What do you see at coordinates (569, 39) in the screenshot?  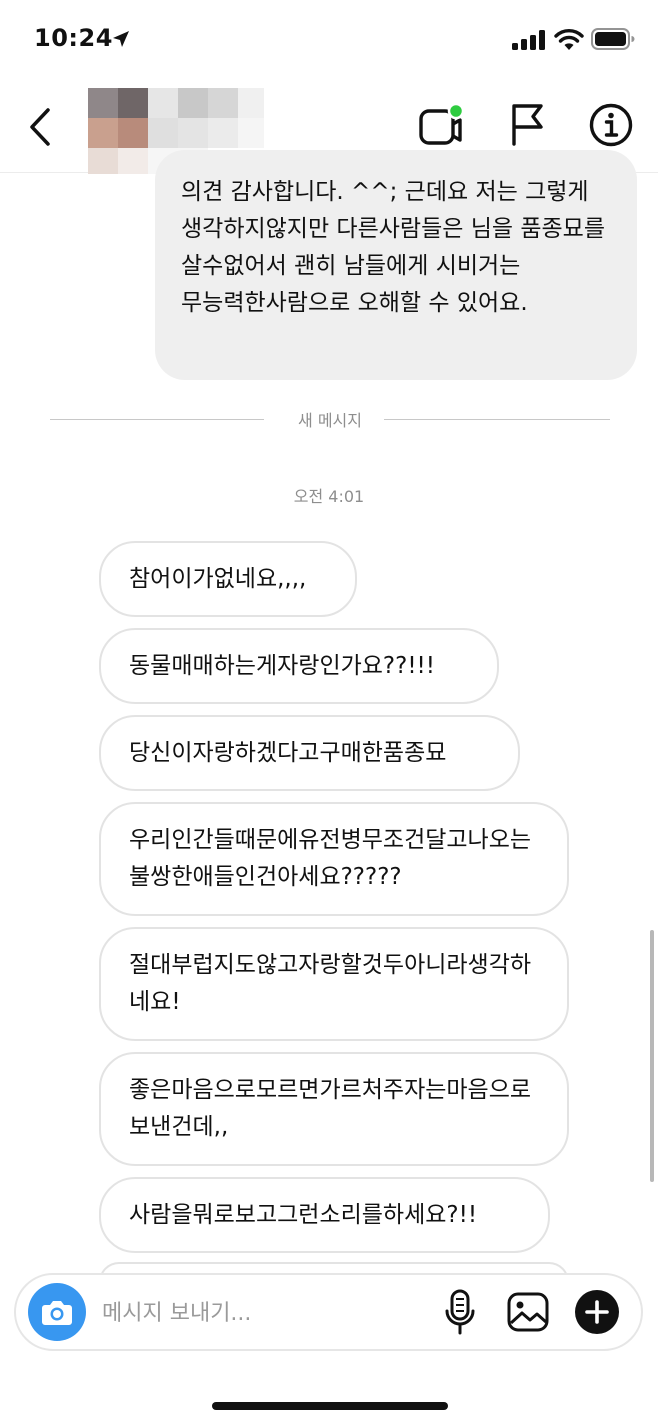 I see `wifi-icon` at bounding box center [569, 39].